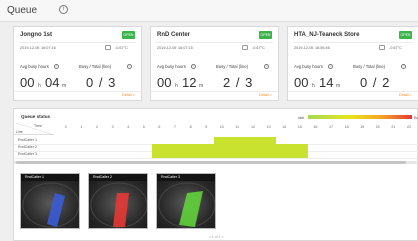 The width and height of the screenshot is (418, 241). What do you see at coordinates (360, 117) in the screenshot?
I see `busy-gradient-legend` at bounding box center [360, 117].